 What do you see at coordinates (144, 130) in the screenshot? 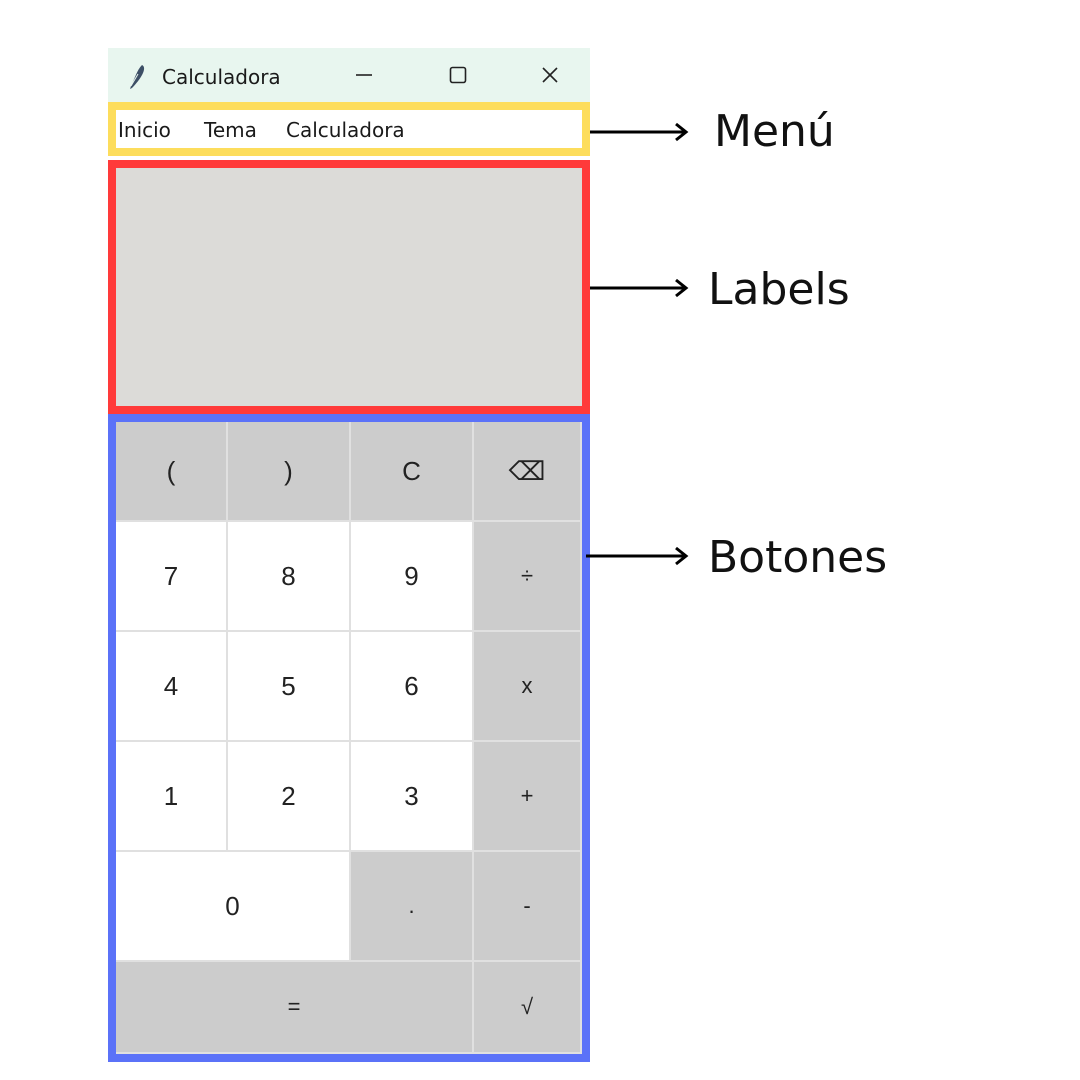
I see `menu-item-inicio: Inicio` at bounding box center [144, 130].